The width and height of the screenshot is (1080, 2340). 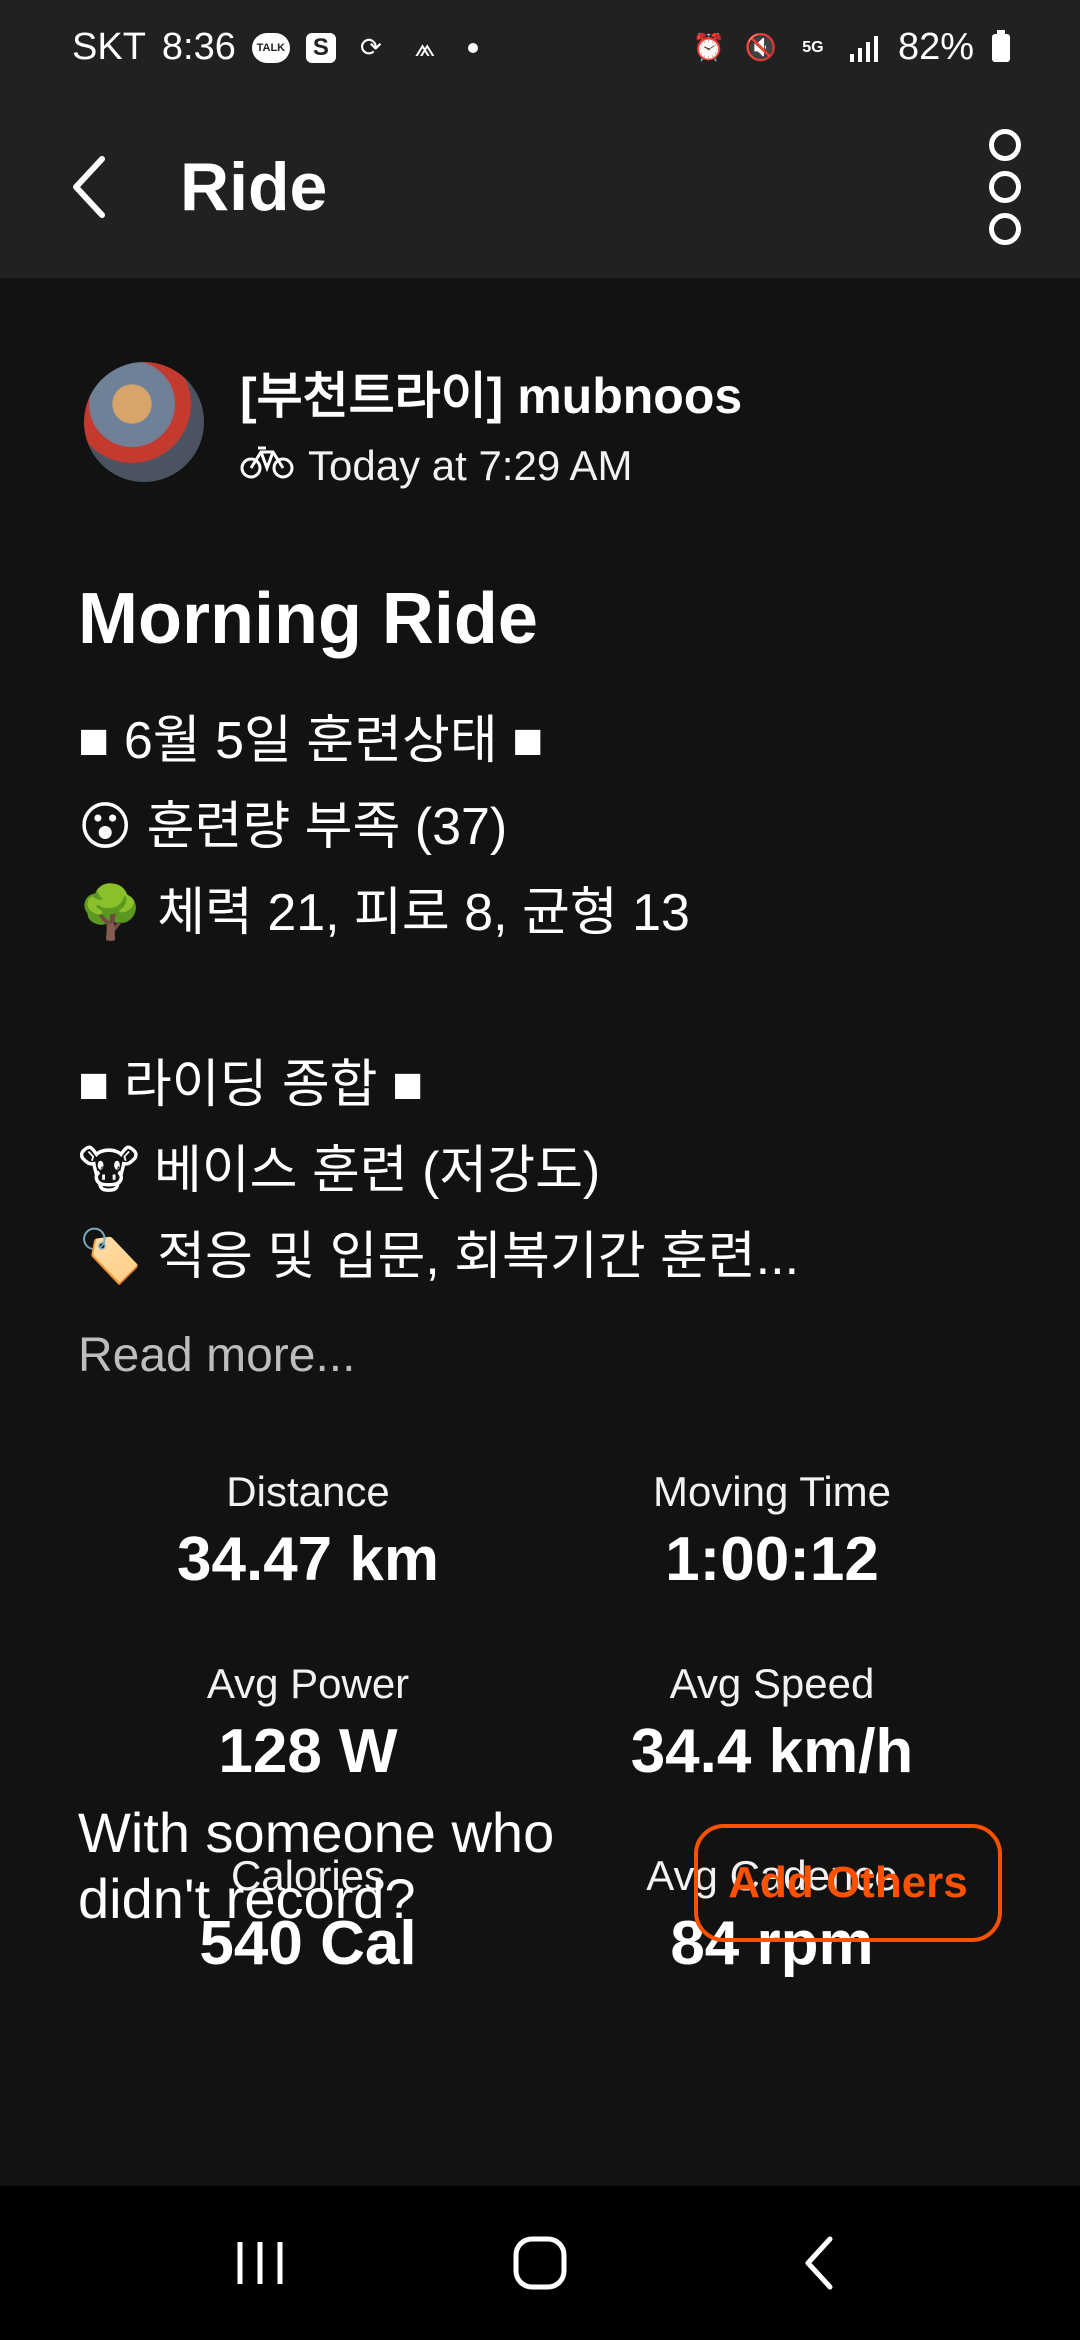 I want to click on activity-date-text: Today at 7:29 AM, so click(x=470, y=465).